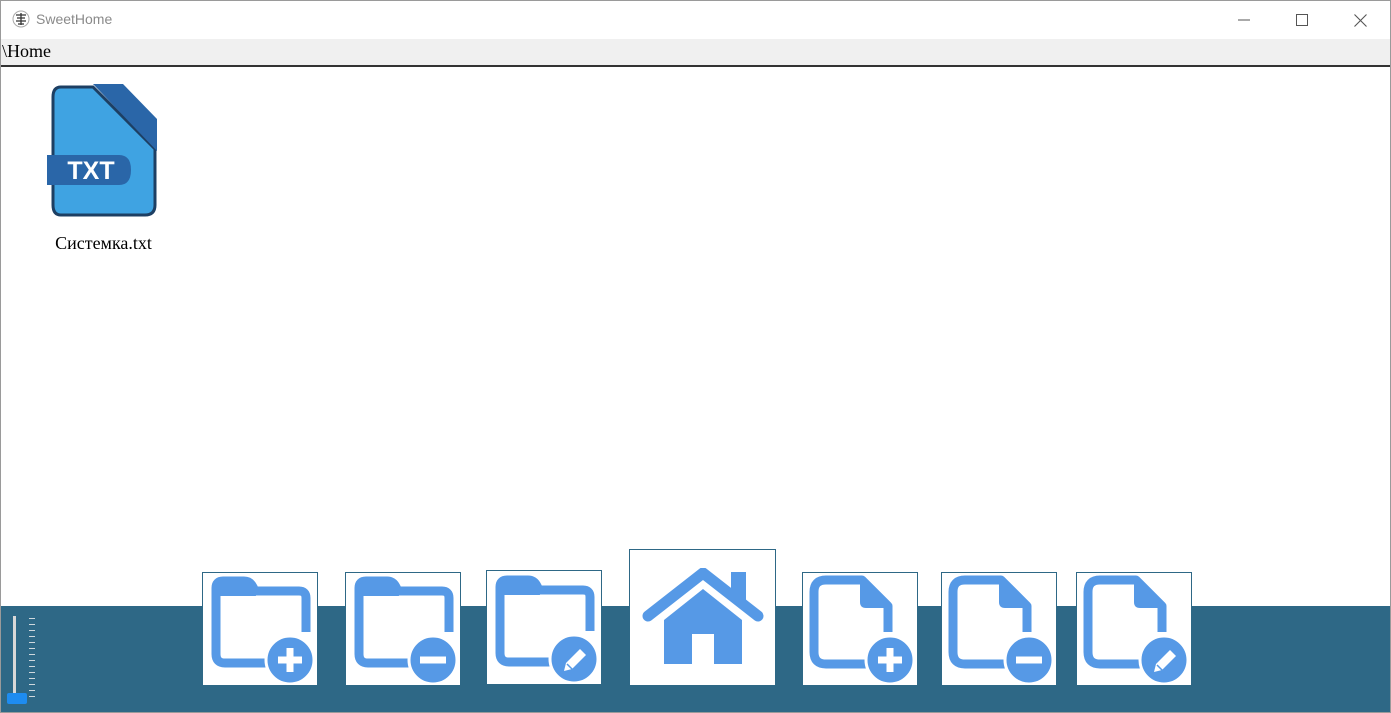 The image size is (1391, 713). Describe the element at coordinates (90, 171) in the screenshot. I see `file-icon-label: TXT` at that location.